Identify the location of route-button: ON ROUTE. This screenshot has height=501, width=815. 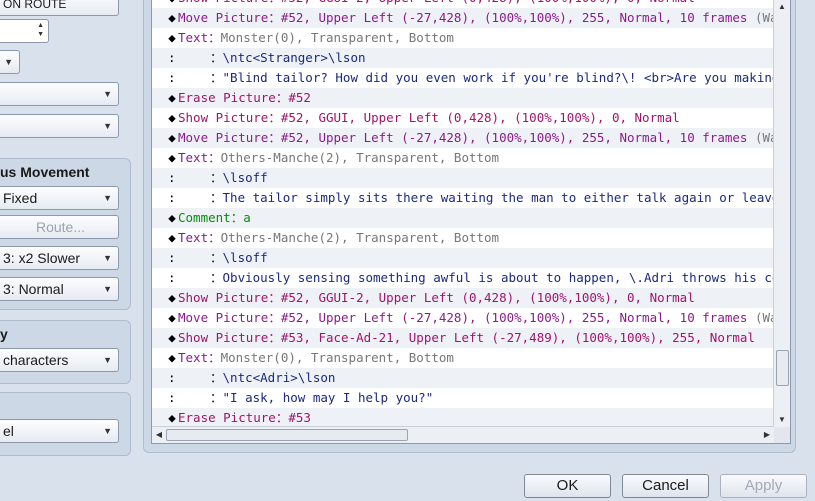
(59, 8).